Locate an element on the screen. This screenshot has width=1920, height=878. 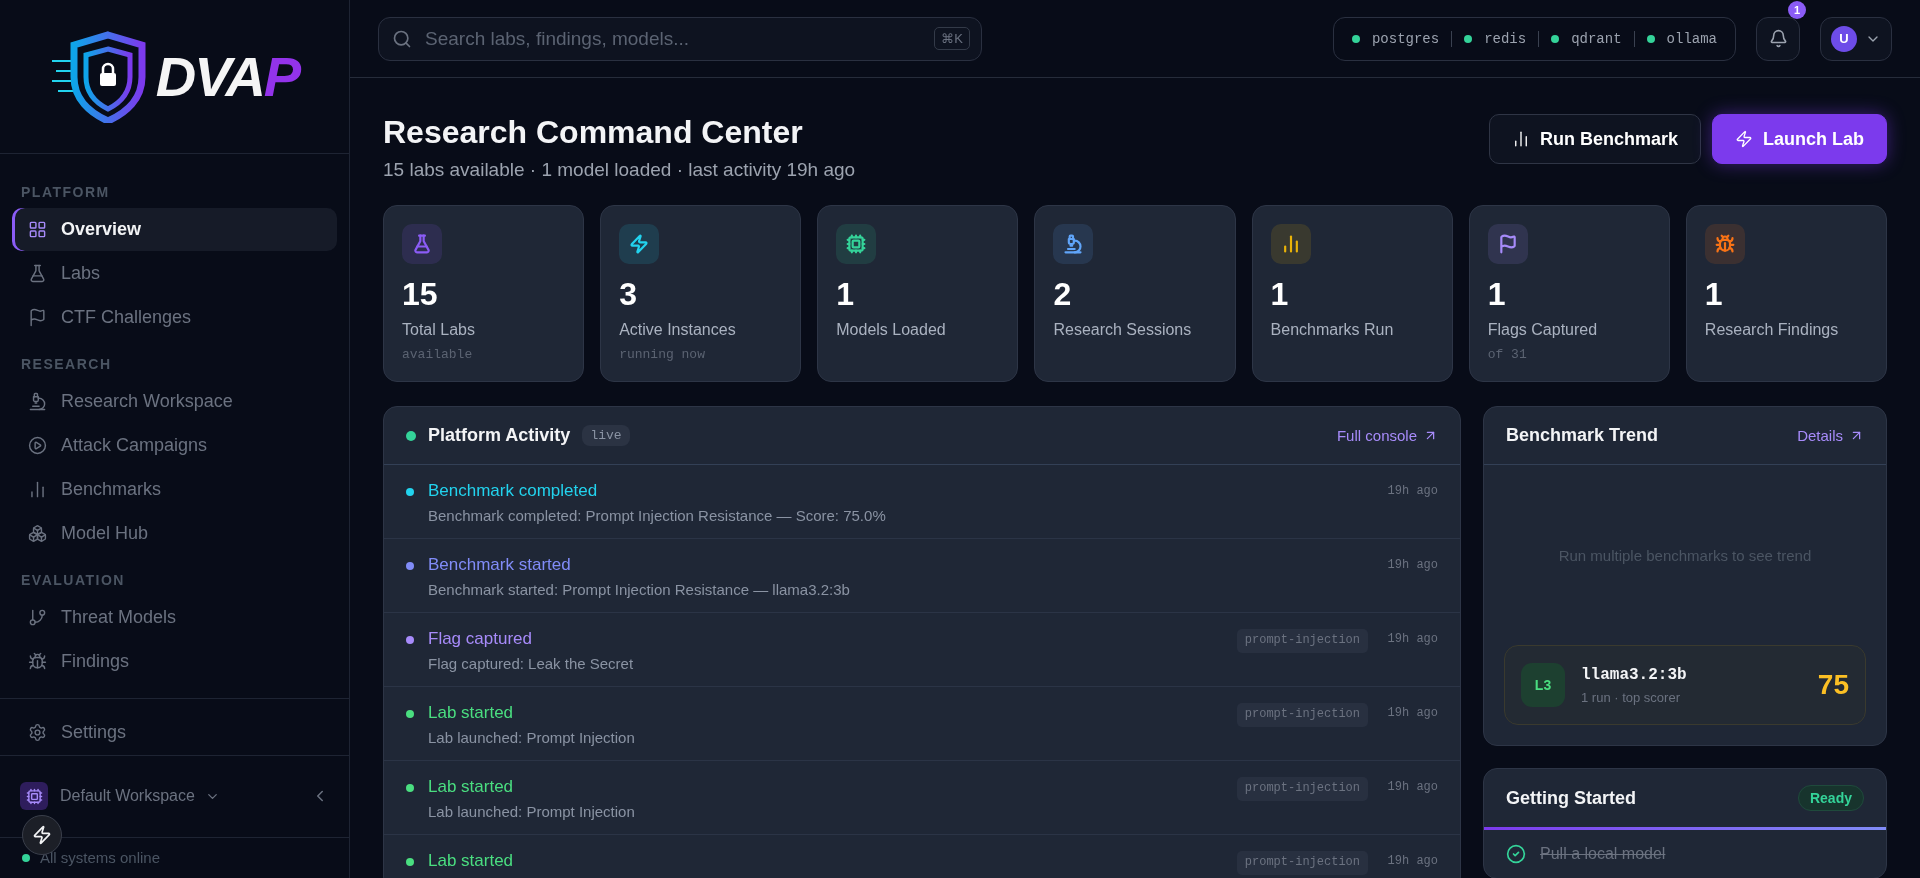
stat-label: Research Findings is located at coordinates (1772, 330).